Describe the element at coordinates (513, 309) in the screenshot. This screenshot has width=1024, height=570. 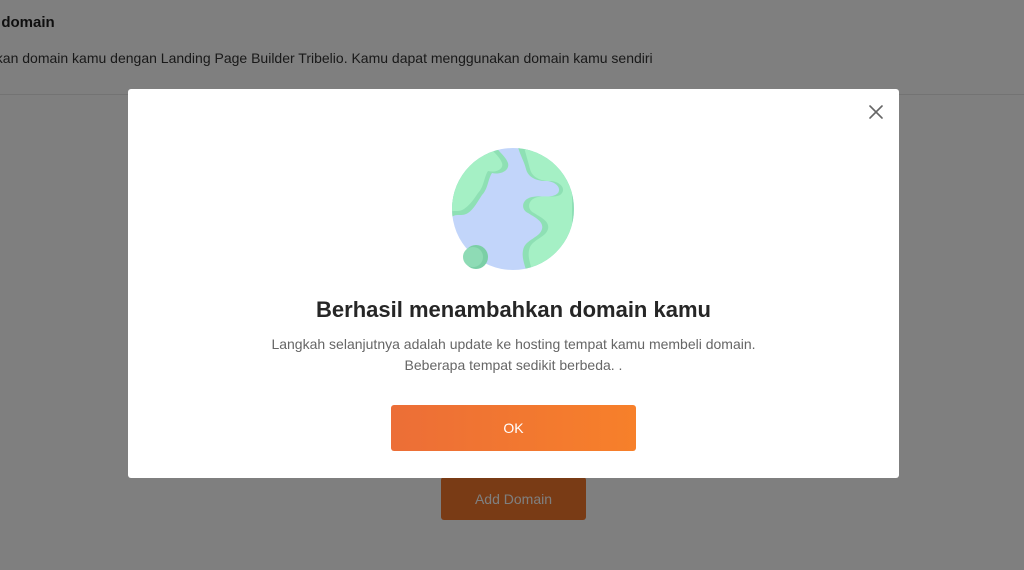
I see `modal-title: Berhasil menambahkan domain kamu` at that location.